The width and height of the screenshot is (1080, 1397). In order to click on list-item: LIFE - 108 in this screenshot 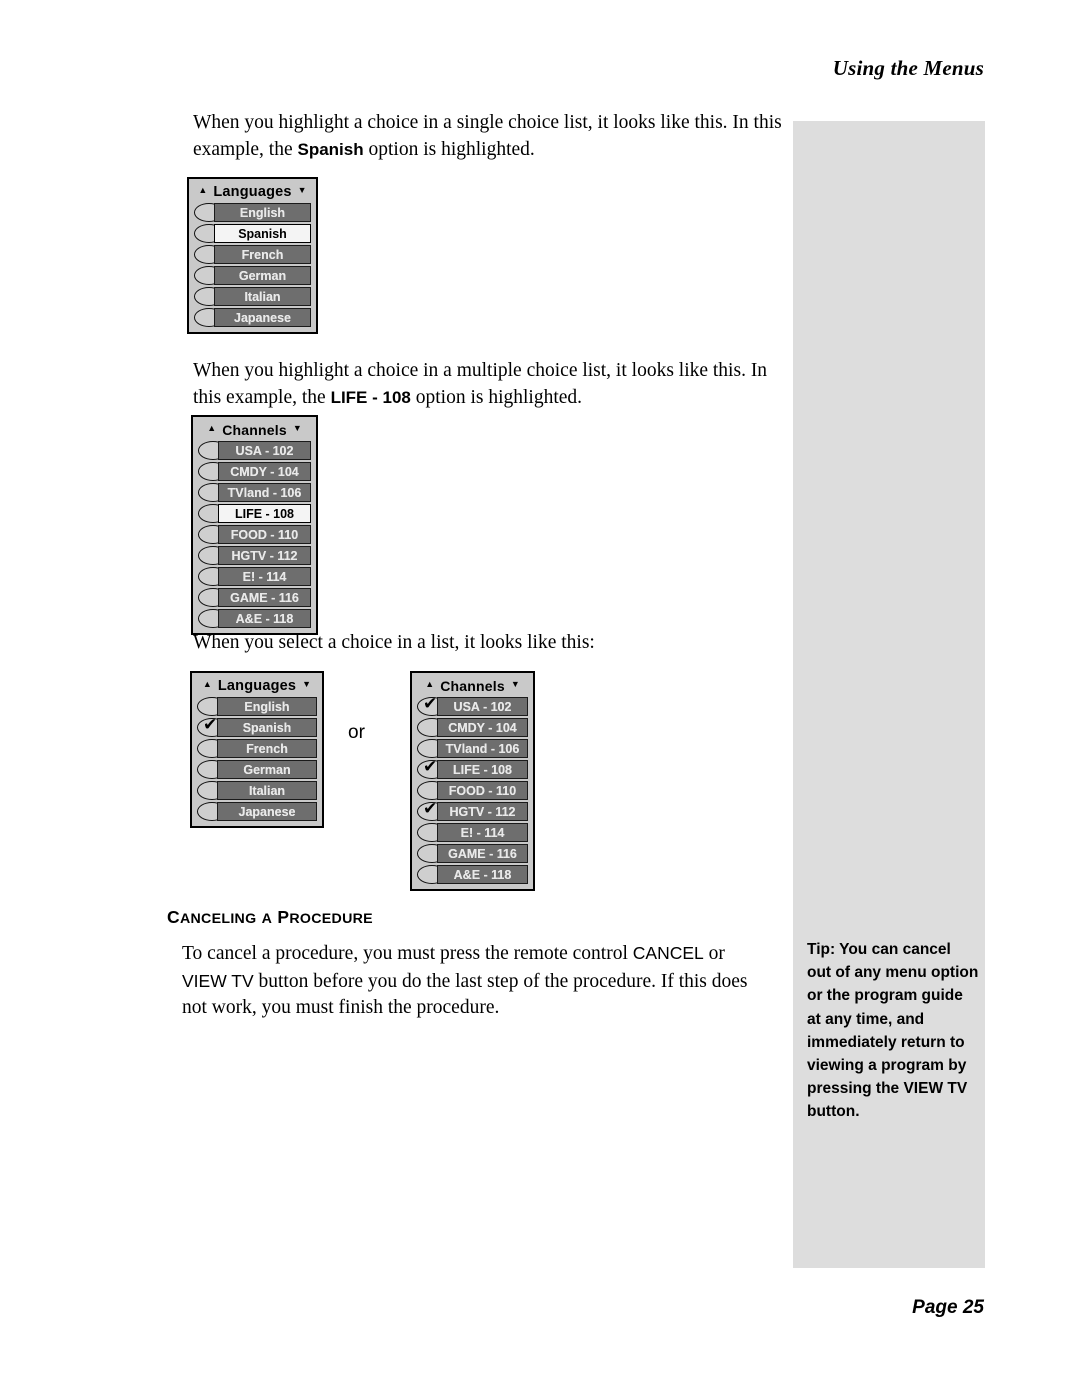, I will do `click(254, 513)`.